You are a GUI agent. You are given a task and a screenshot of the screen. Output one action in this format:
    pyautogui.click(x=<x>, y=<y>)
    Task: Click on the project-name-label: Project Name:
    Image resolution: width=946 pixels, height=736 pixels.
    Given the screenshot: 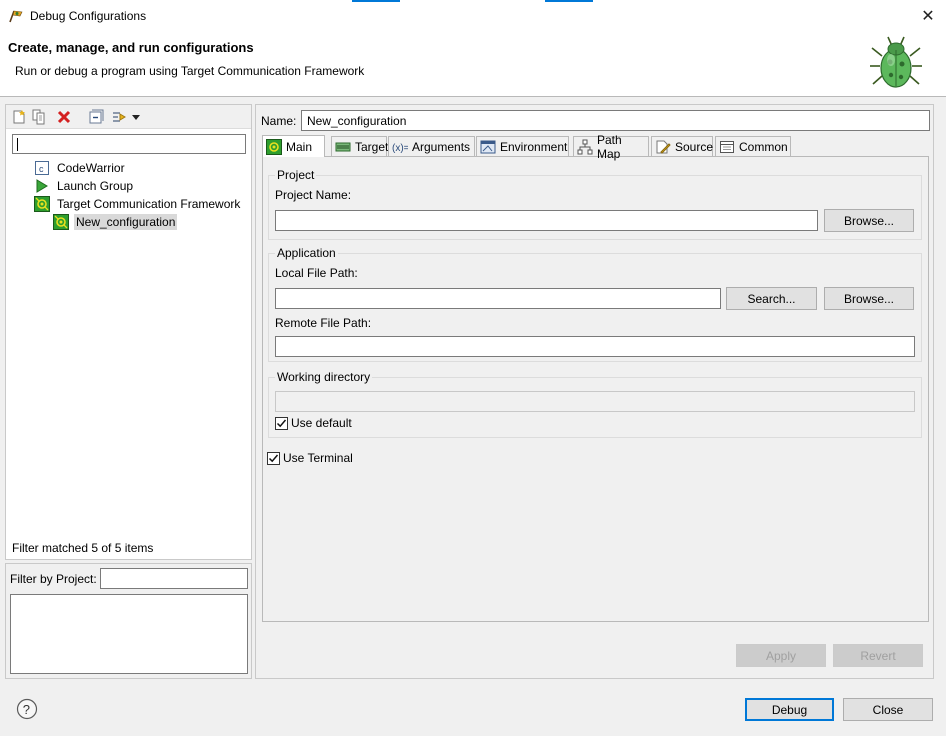 What is the action you would take?
    pyautogui.click(x=313, y=195)
    